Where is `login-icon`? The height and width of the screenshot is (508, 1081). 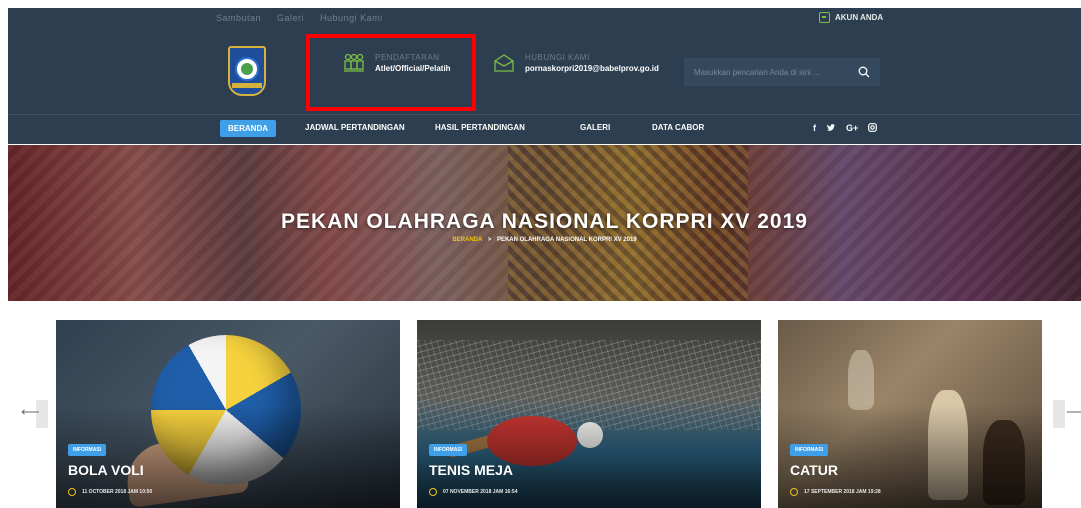
login-icon is located at coordinates (824, 17).